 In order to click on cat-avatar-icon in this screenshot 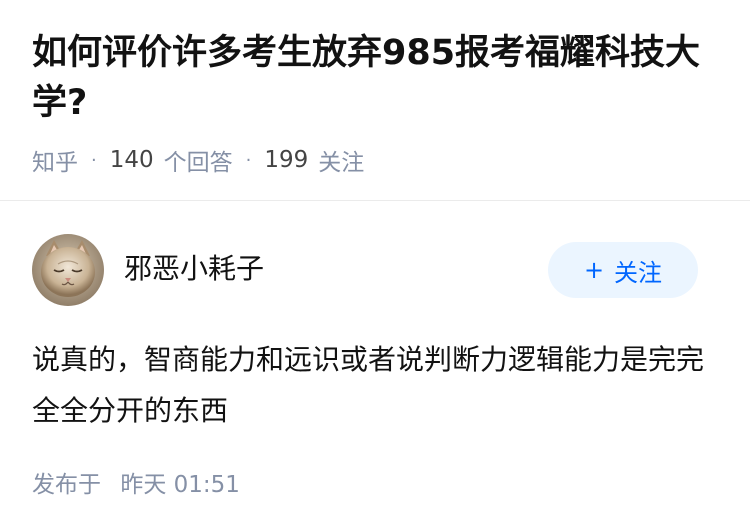, I will do `click(68, 270)`.